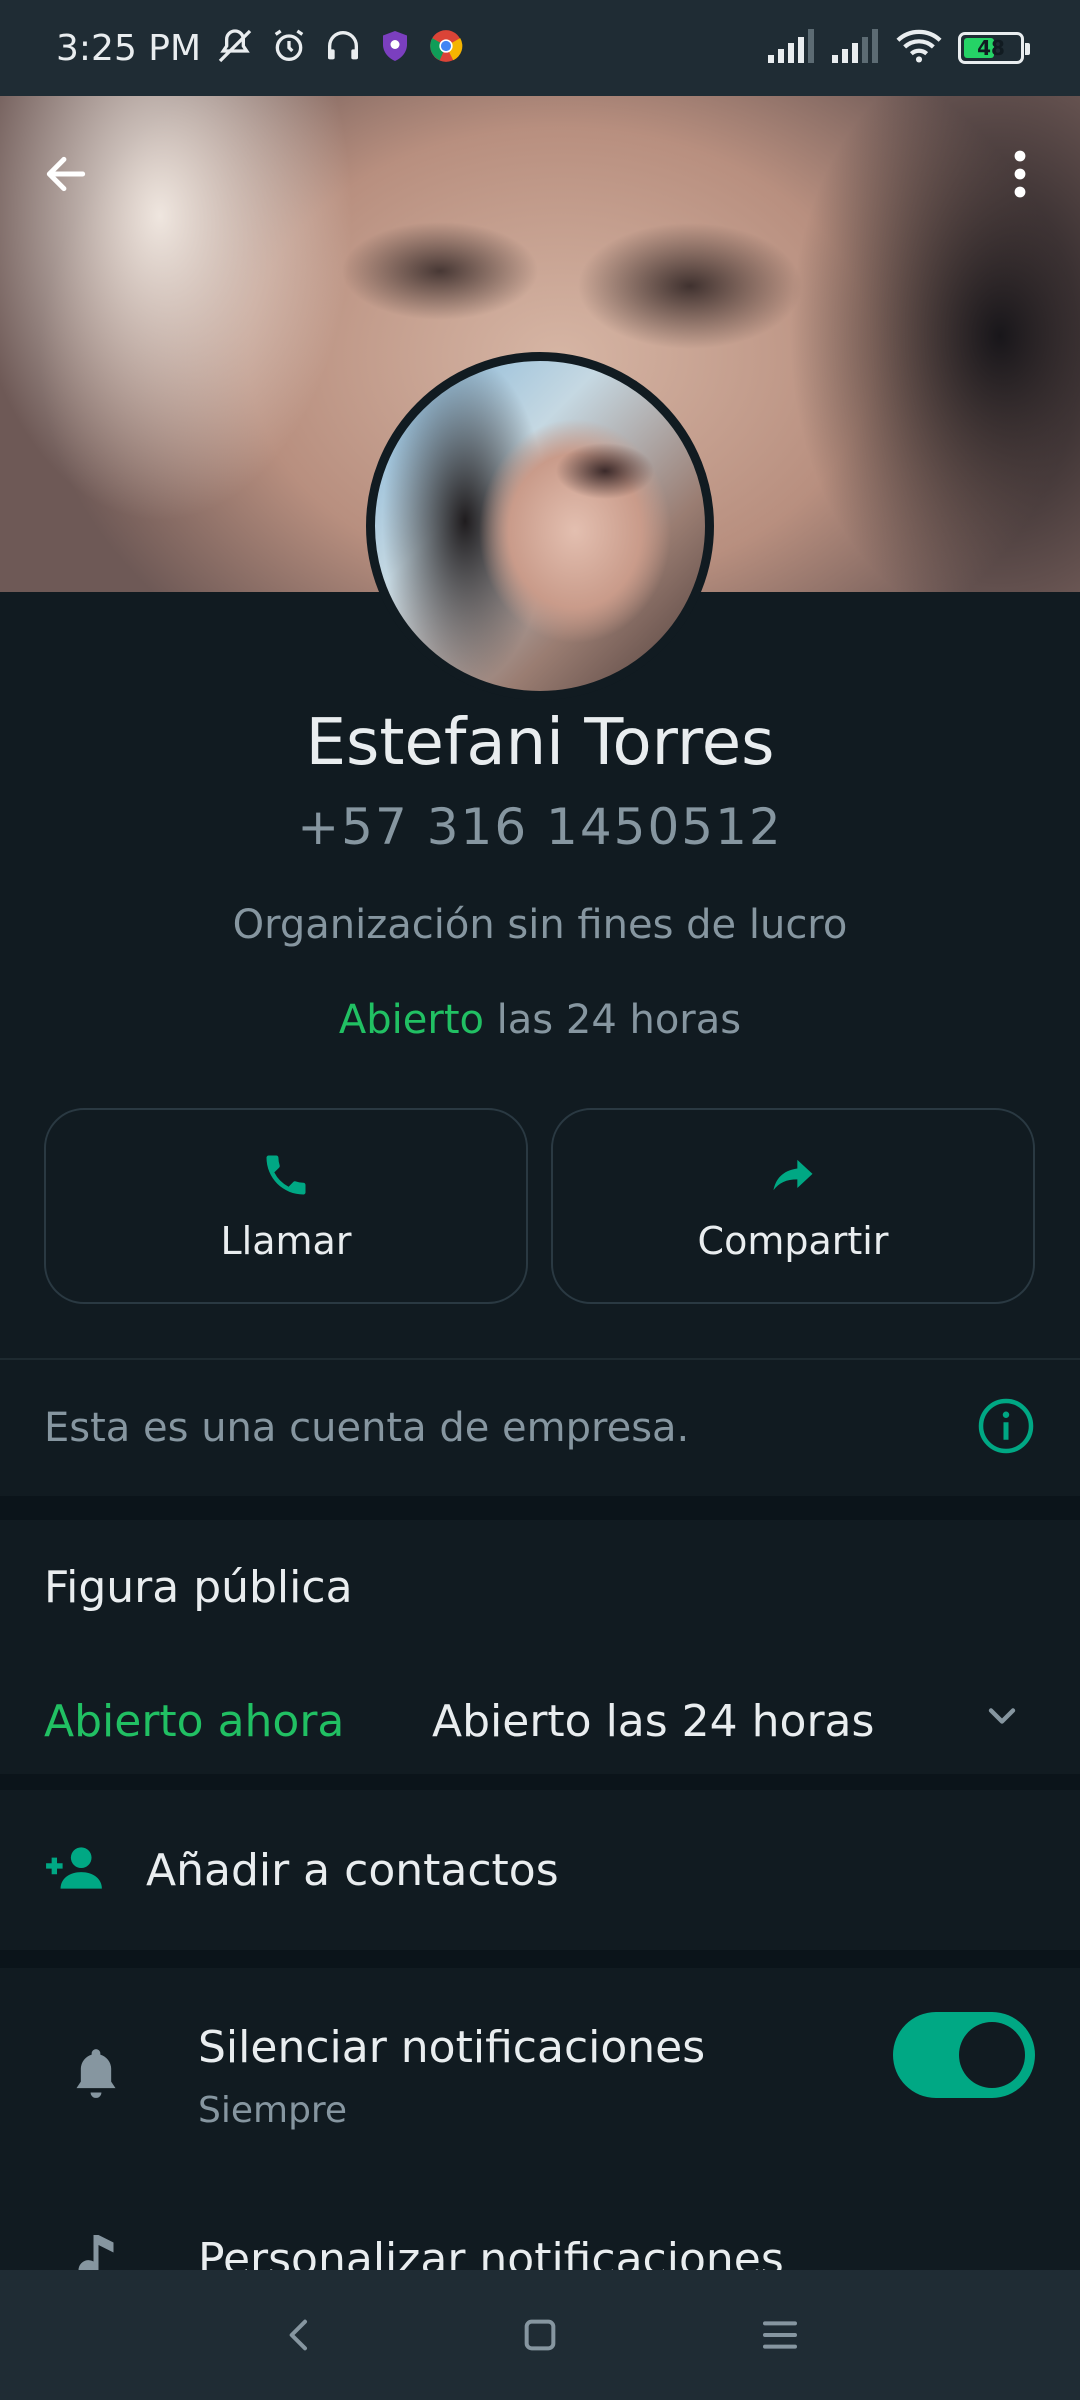  I want to click on wifi-icon, so click(919, 48).